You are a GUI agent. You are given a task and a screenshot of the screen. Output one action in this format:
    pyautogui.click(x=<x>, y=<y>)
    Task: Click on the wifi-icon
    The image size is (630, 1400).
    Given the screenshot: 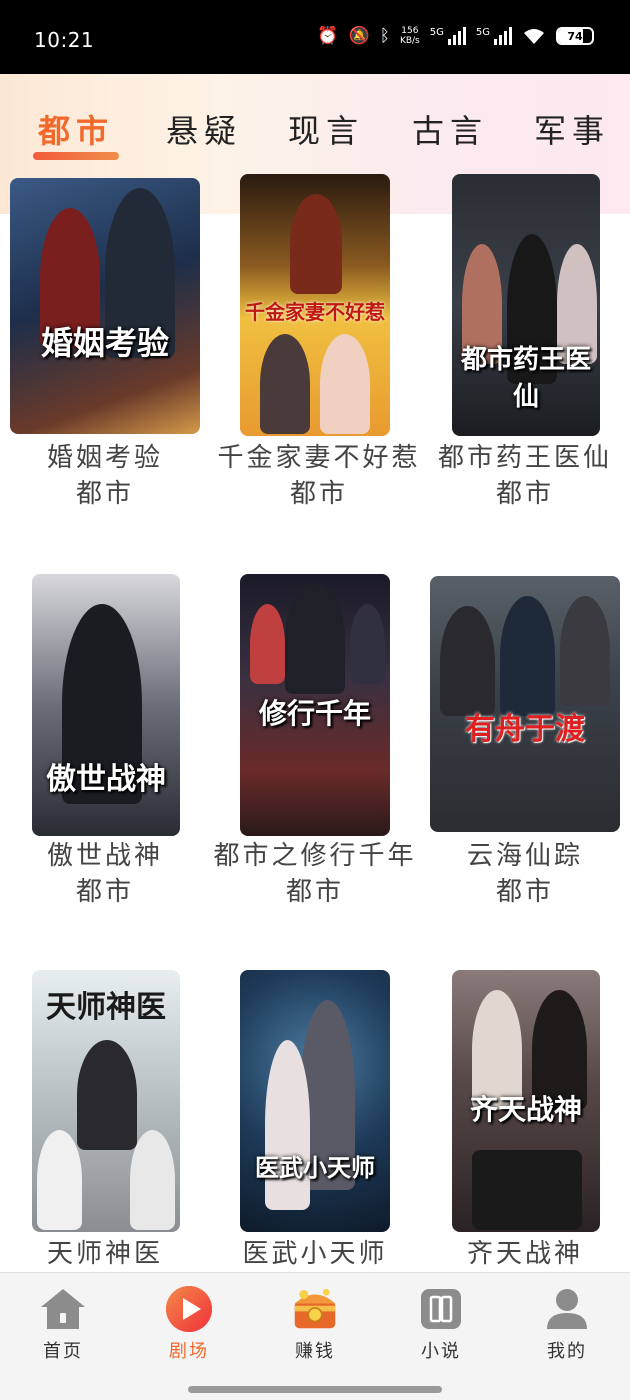 What is the action you would take?
    pyautogui.click(x=534, y=36)
    